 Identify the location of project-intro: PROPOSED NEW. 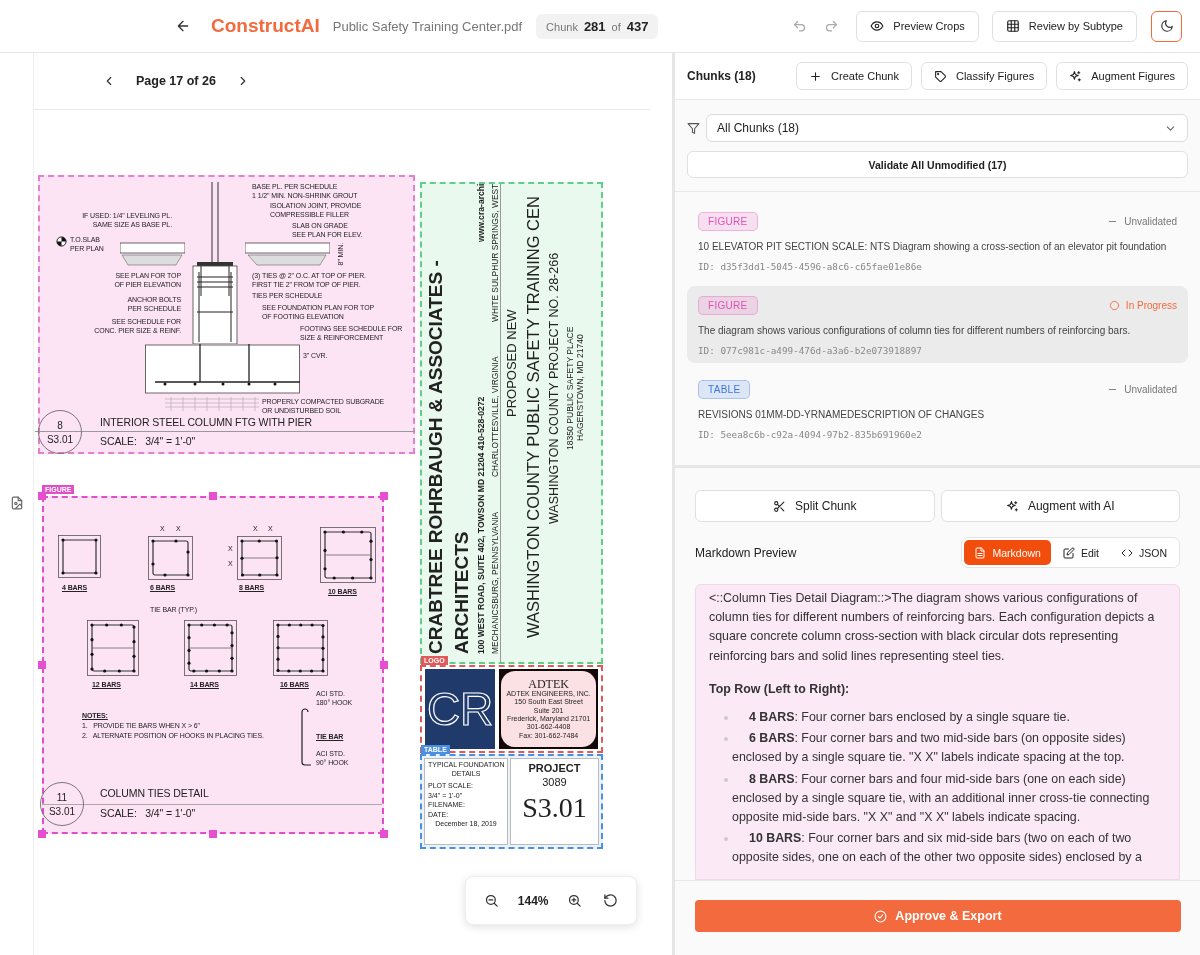
(512, 363).